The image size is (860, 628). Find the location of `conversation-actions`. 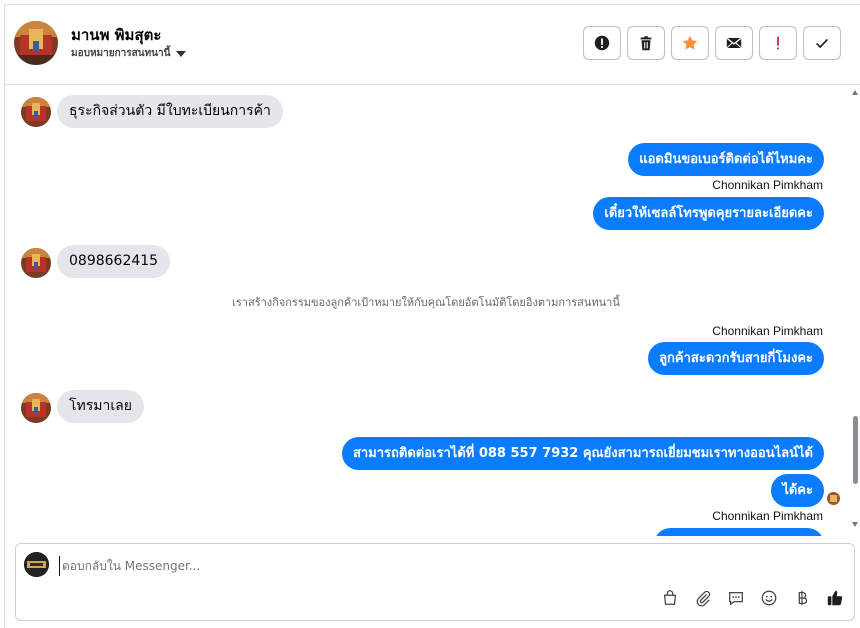

conversation-actions is located at coordinates (712, 43).